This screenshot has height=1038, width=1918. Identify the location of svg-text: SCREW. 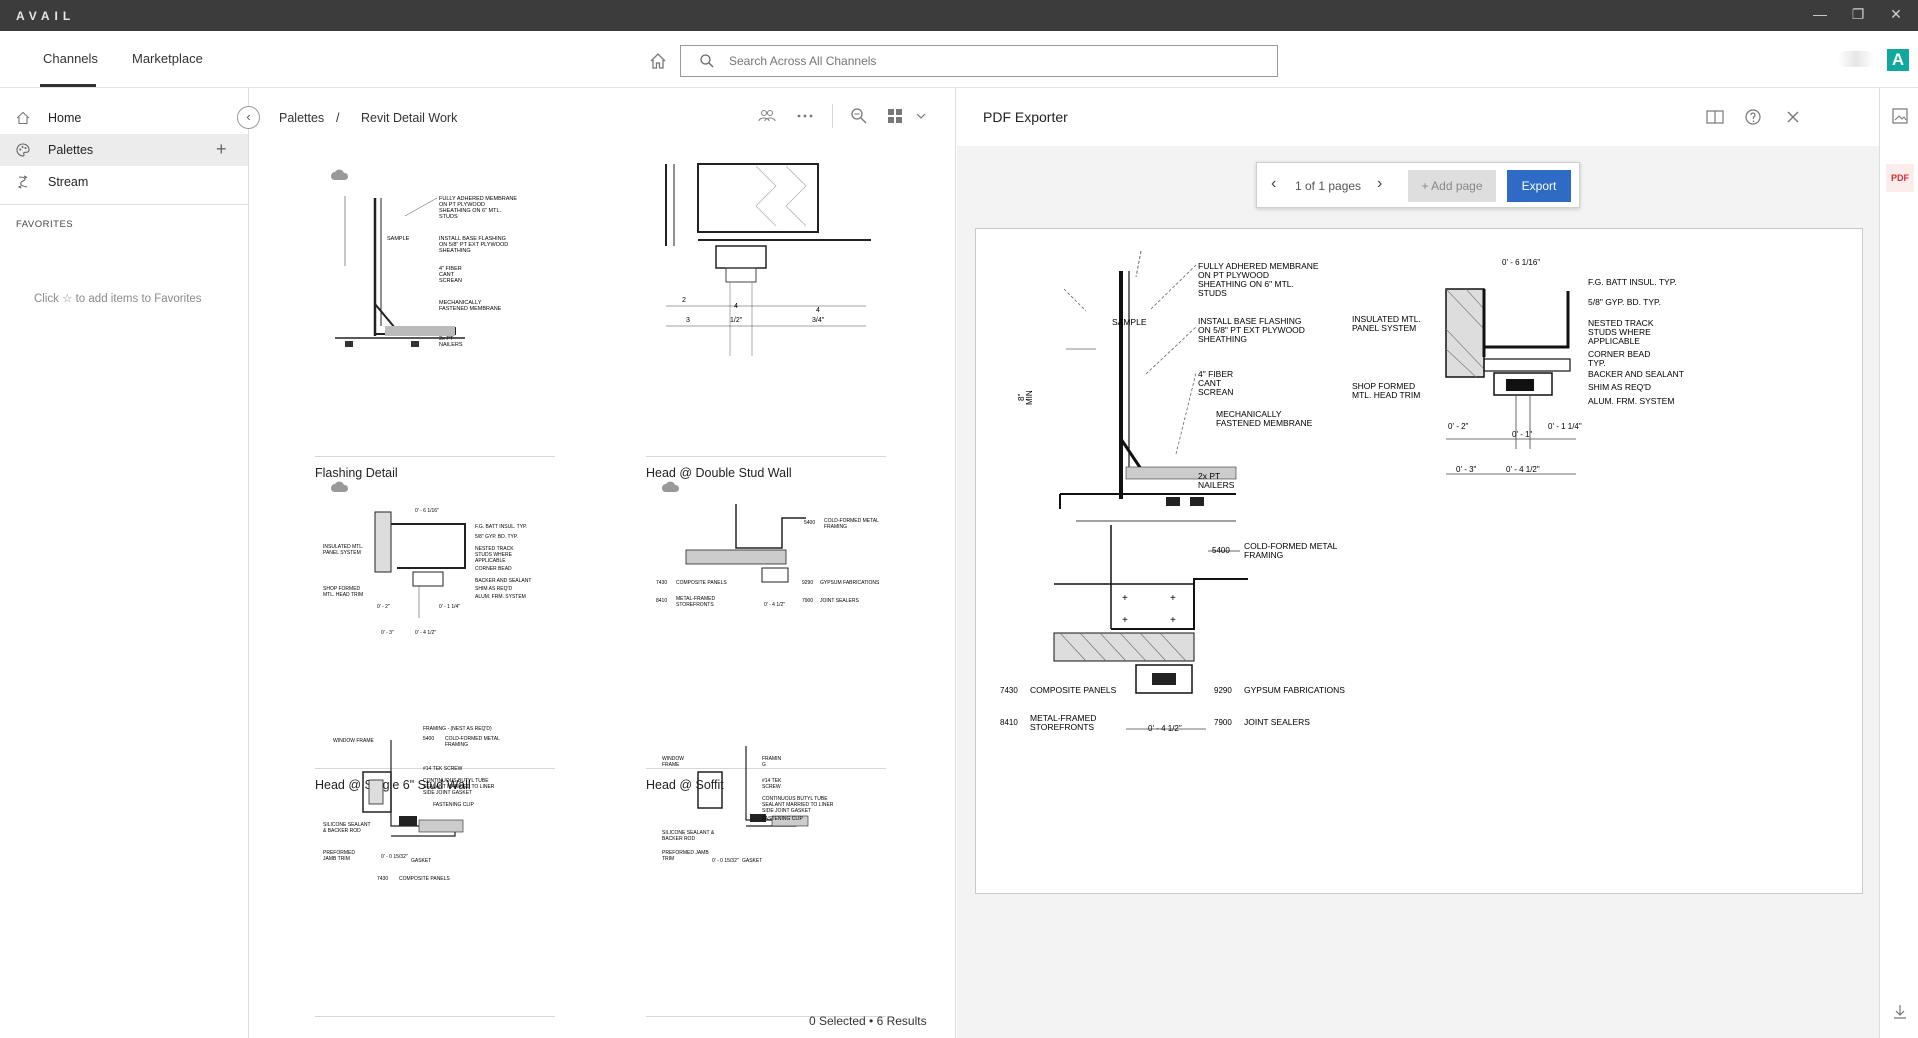
(771, 787).